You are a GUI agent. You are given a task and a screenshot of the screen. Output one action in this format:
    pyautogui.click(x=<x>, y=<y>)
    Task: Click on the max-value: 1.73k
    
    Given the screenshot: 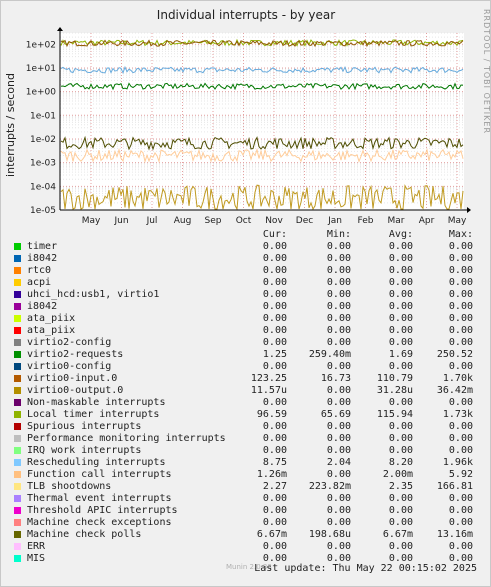 What is the action you would take?
    pyautogui.click(x=457, y=414)
    